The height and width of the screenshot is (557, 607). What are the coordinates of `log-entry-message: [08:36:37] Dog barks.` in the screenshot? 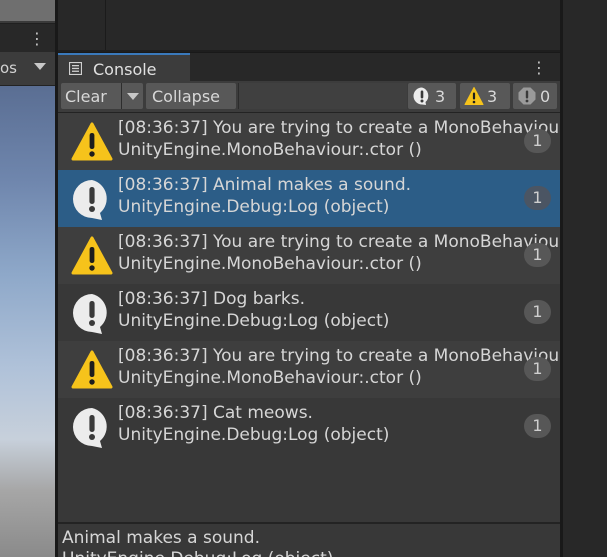 It's located at (212, 299).